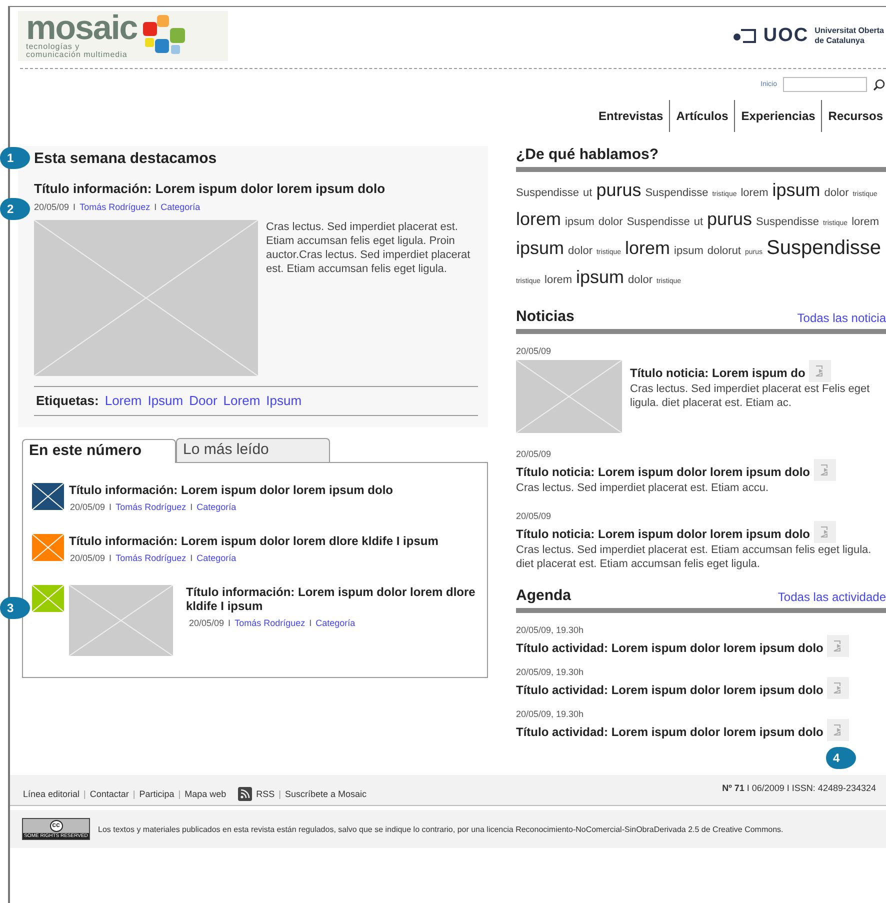 This screenshot has width=886, height=903. What do you see at coordinates (544, 595) in the screenshot?
I see `section-heading: Agenda` at bounding box center [544, 595].